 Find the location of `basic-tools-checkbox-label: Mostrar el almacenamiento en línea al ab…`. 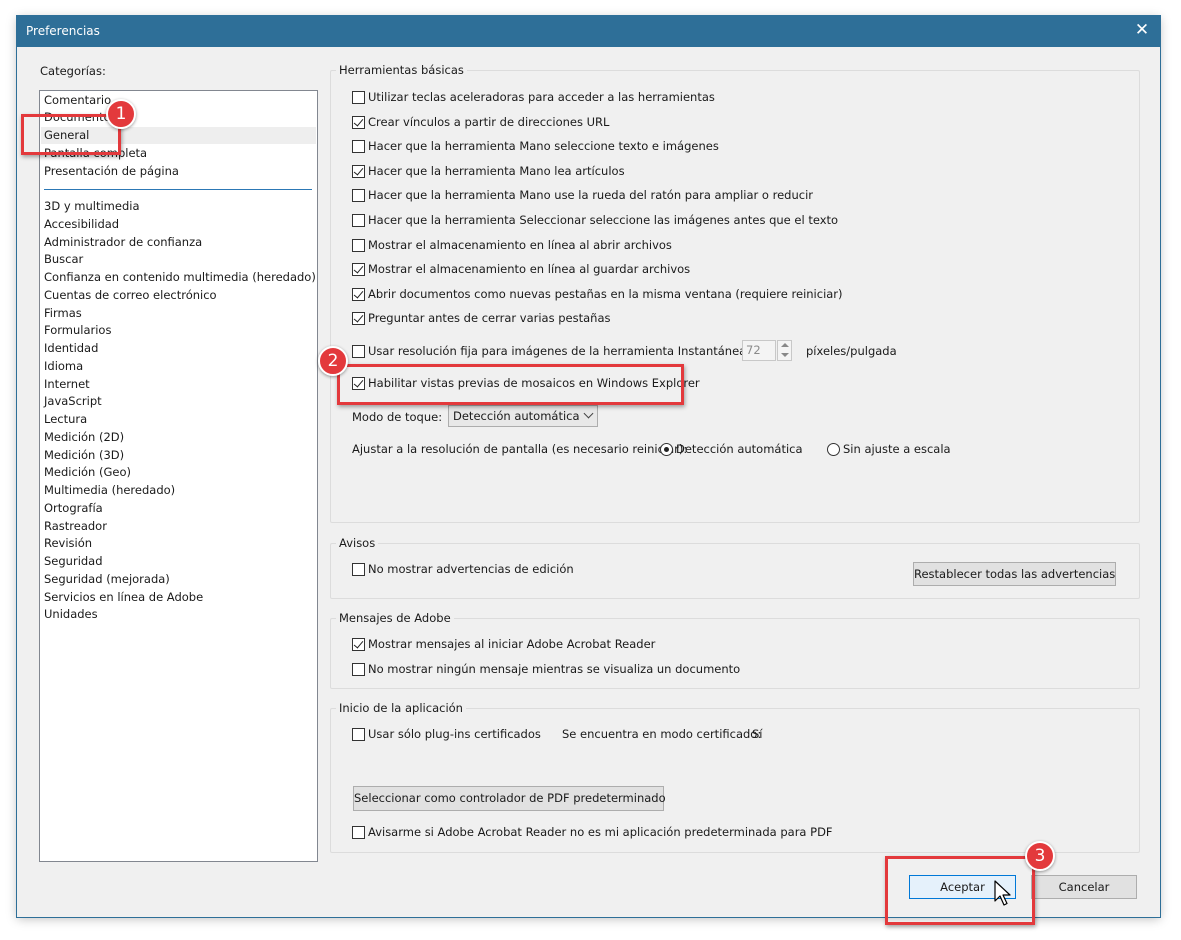

basic-tools-checkbox-label: Mostrar el almacenamiento en línea al ab… is located at coordinates (520, 244).